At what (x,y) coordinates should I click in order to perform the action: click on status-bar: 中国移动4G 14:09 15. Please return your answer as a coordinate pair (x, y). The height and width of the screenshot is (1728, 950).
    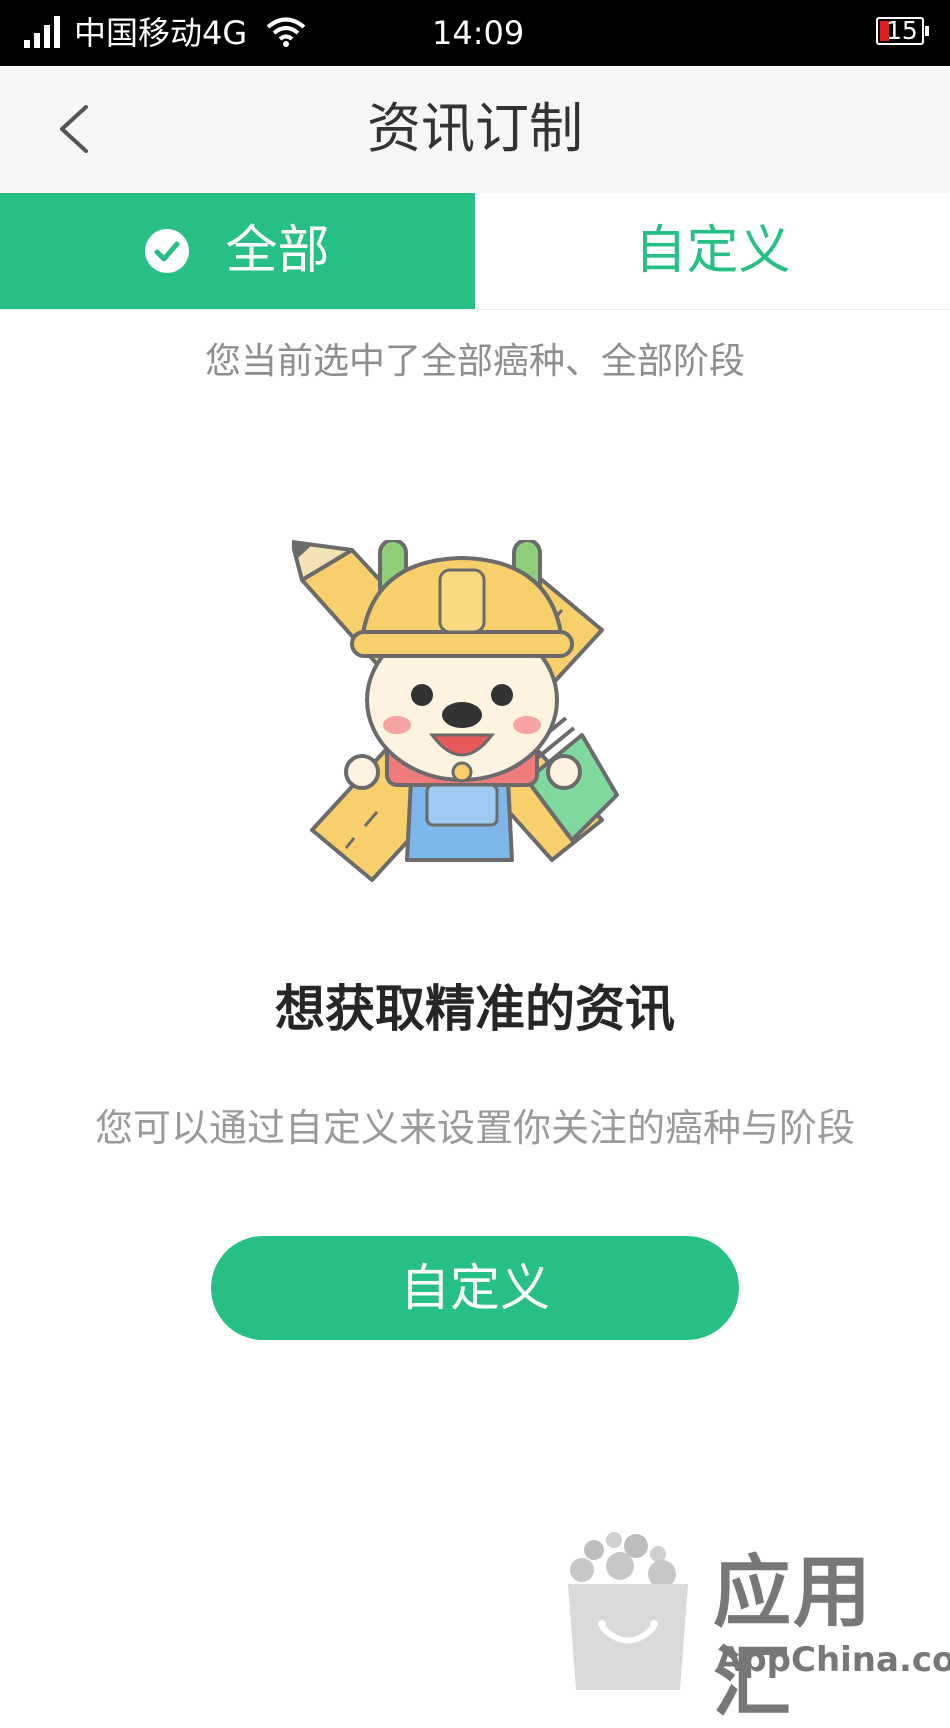
    Looking at the image, I should click on (475, 33).